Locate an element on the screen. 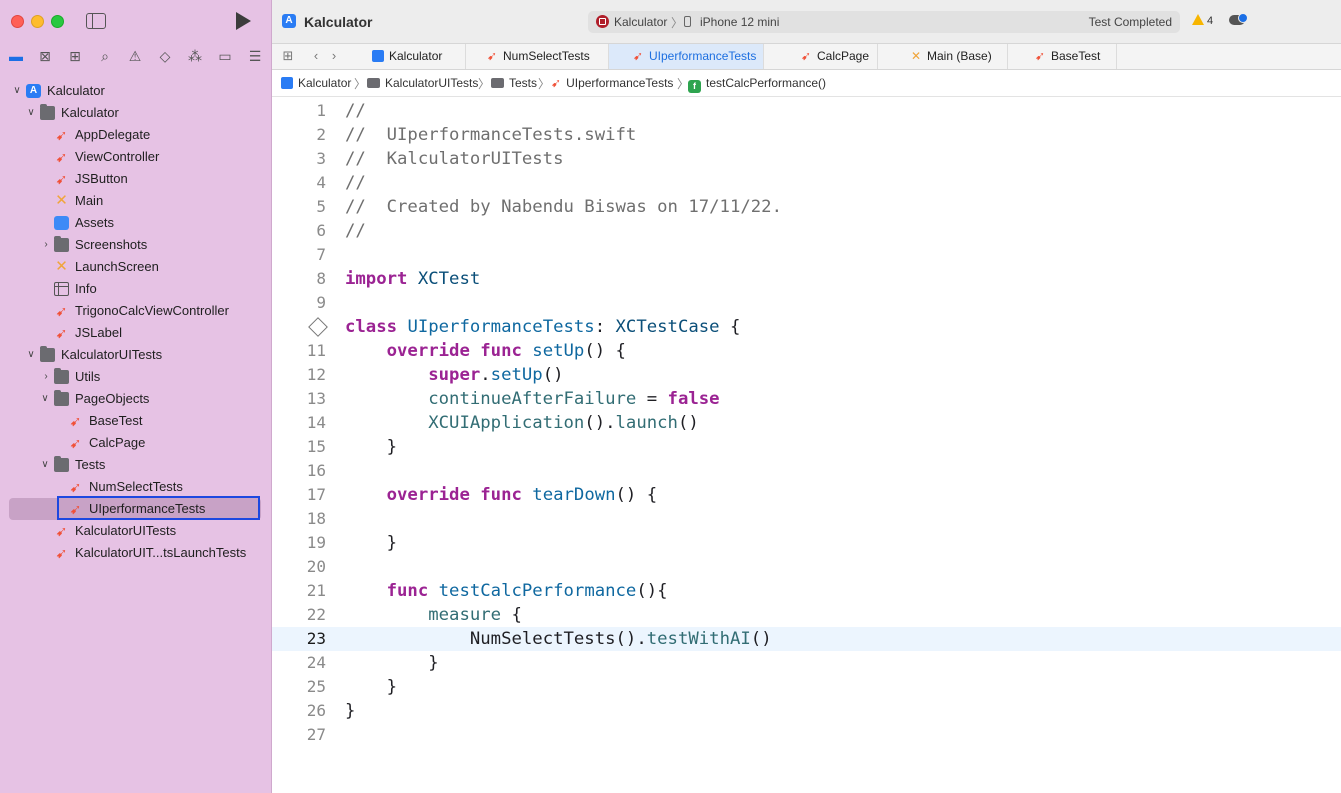  tree-item-file: ➹ JSButton is located at coordinates (135, 179).